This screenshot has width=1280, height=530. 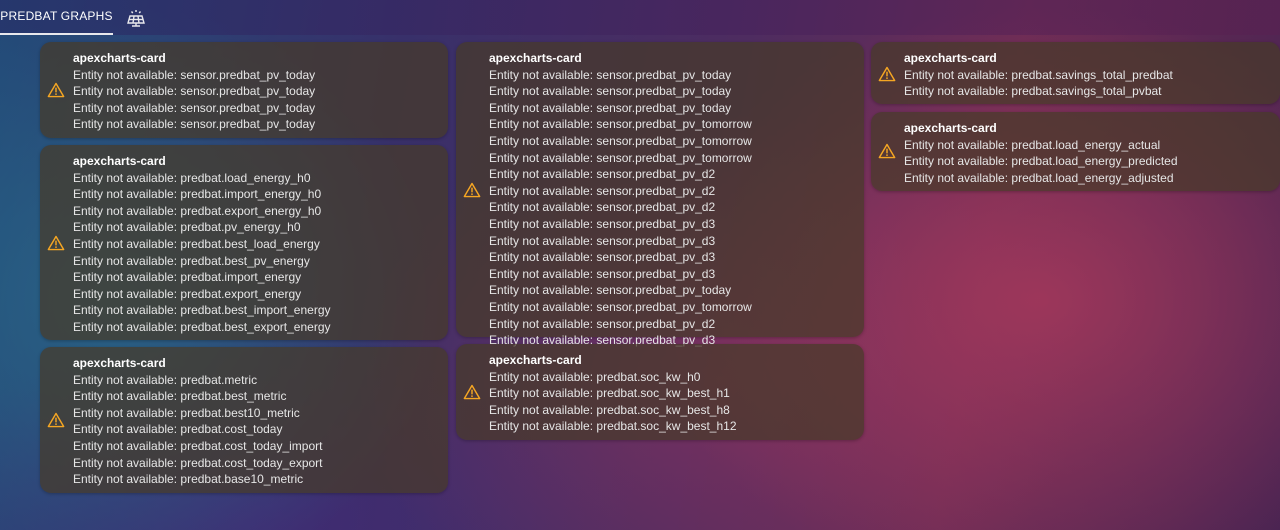 I want to click on solar-panel-icon, so click(x=136, y=18).